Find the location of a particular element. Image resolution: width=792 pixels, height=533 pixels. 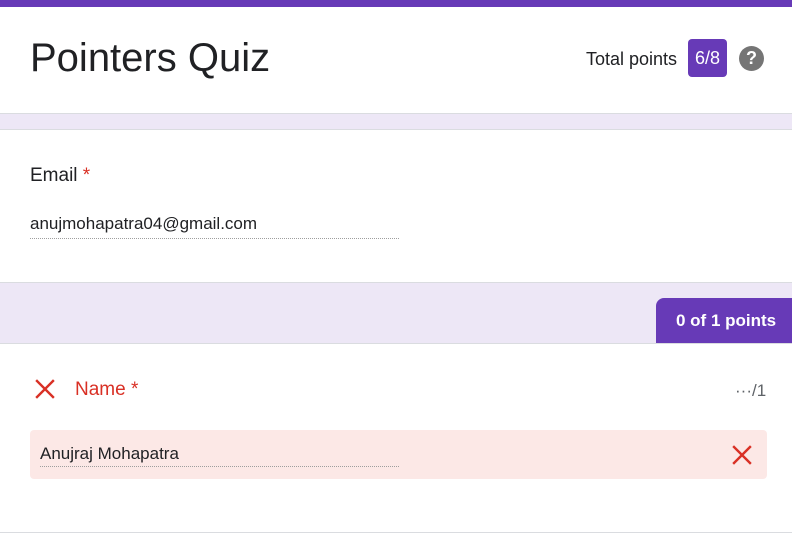

total-points-label: Total points is located at coordinates (632, 59).